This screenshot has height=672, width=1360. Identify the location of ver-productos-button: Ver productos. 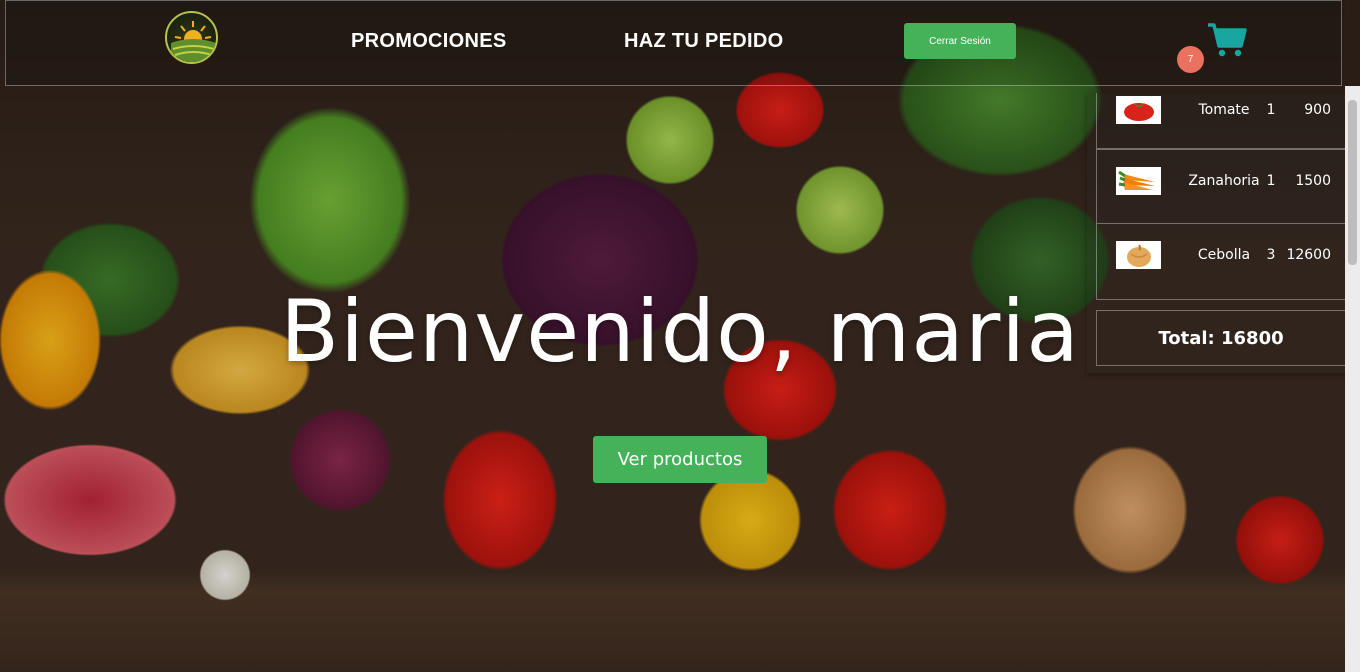
(680, 459).